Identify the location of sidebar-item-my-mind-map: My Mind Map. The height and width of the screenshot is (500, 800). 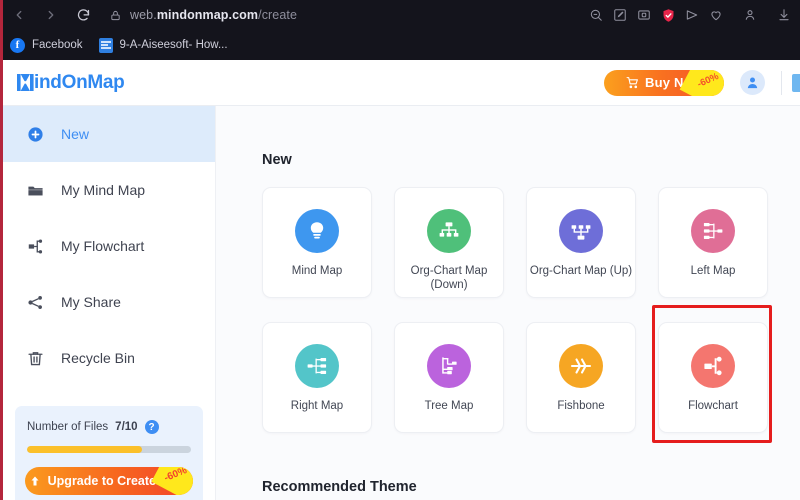
(109, 190).